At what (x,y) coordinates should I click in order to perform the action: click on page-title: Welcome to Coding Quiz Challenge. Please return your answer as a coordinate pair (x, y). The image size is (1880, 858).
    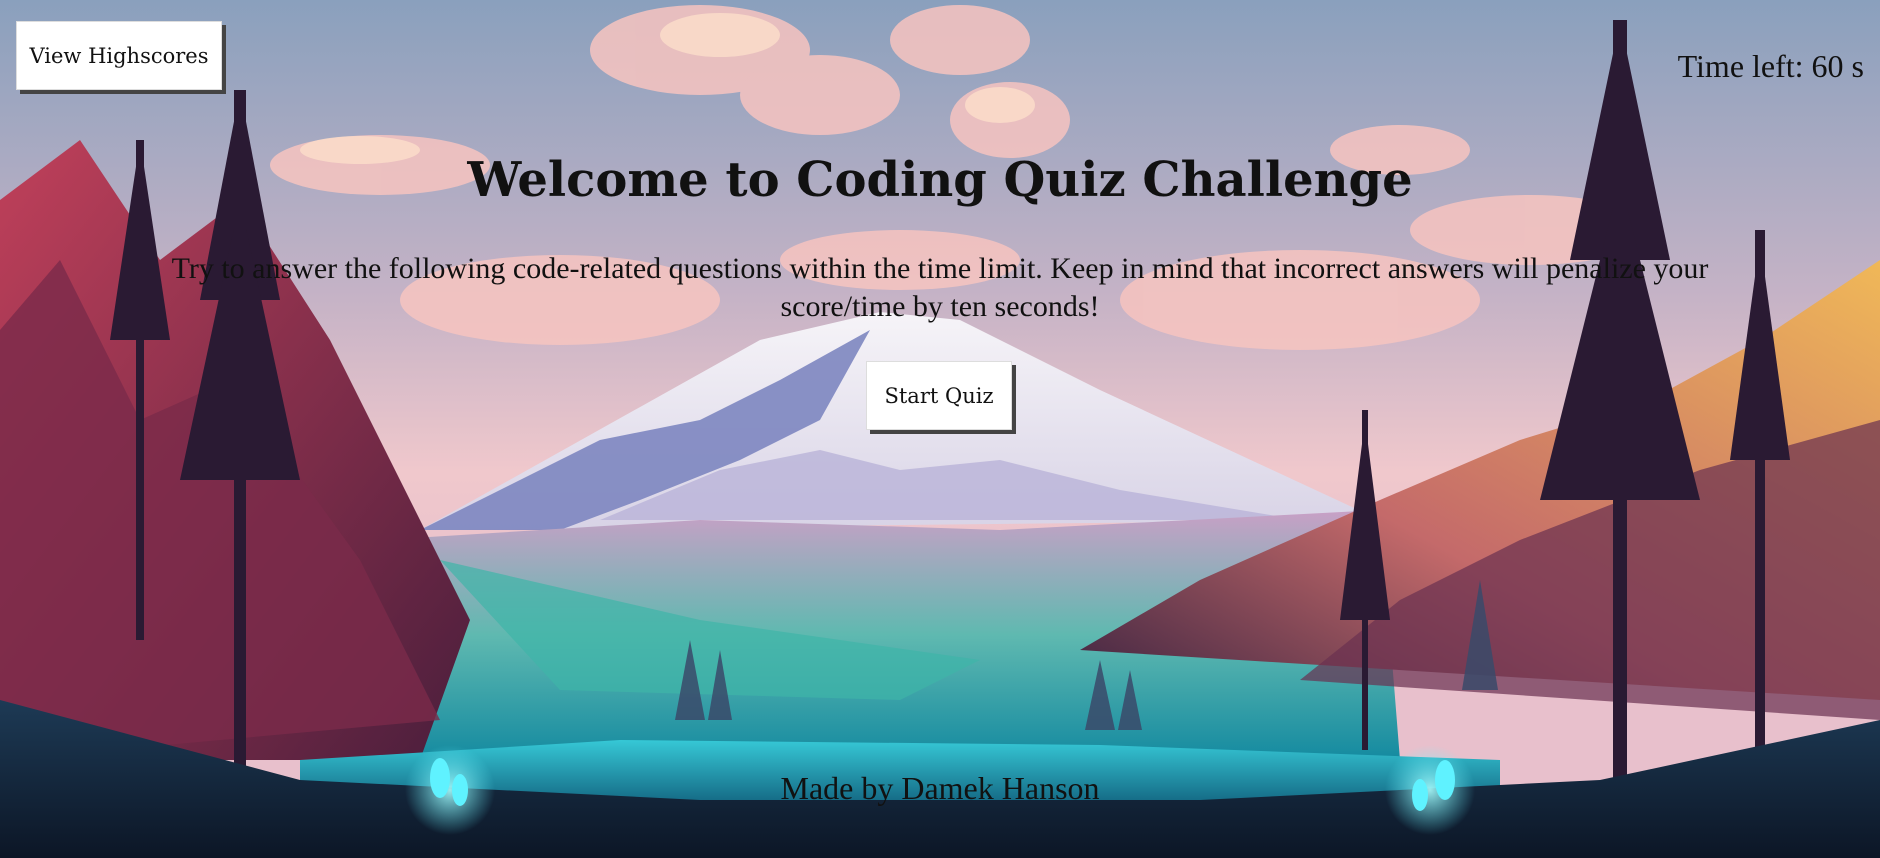
    Looking at the image, I should click on (940, 180).